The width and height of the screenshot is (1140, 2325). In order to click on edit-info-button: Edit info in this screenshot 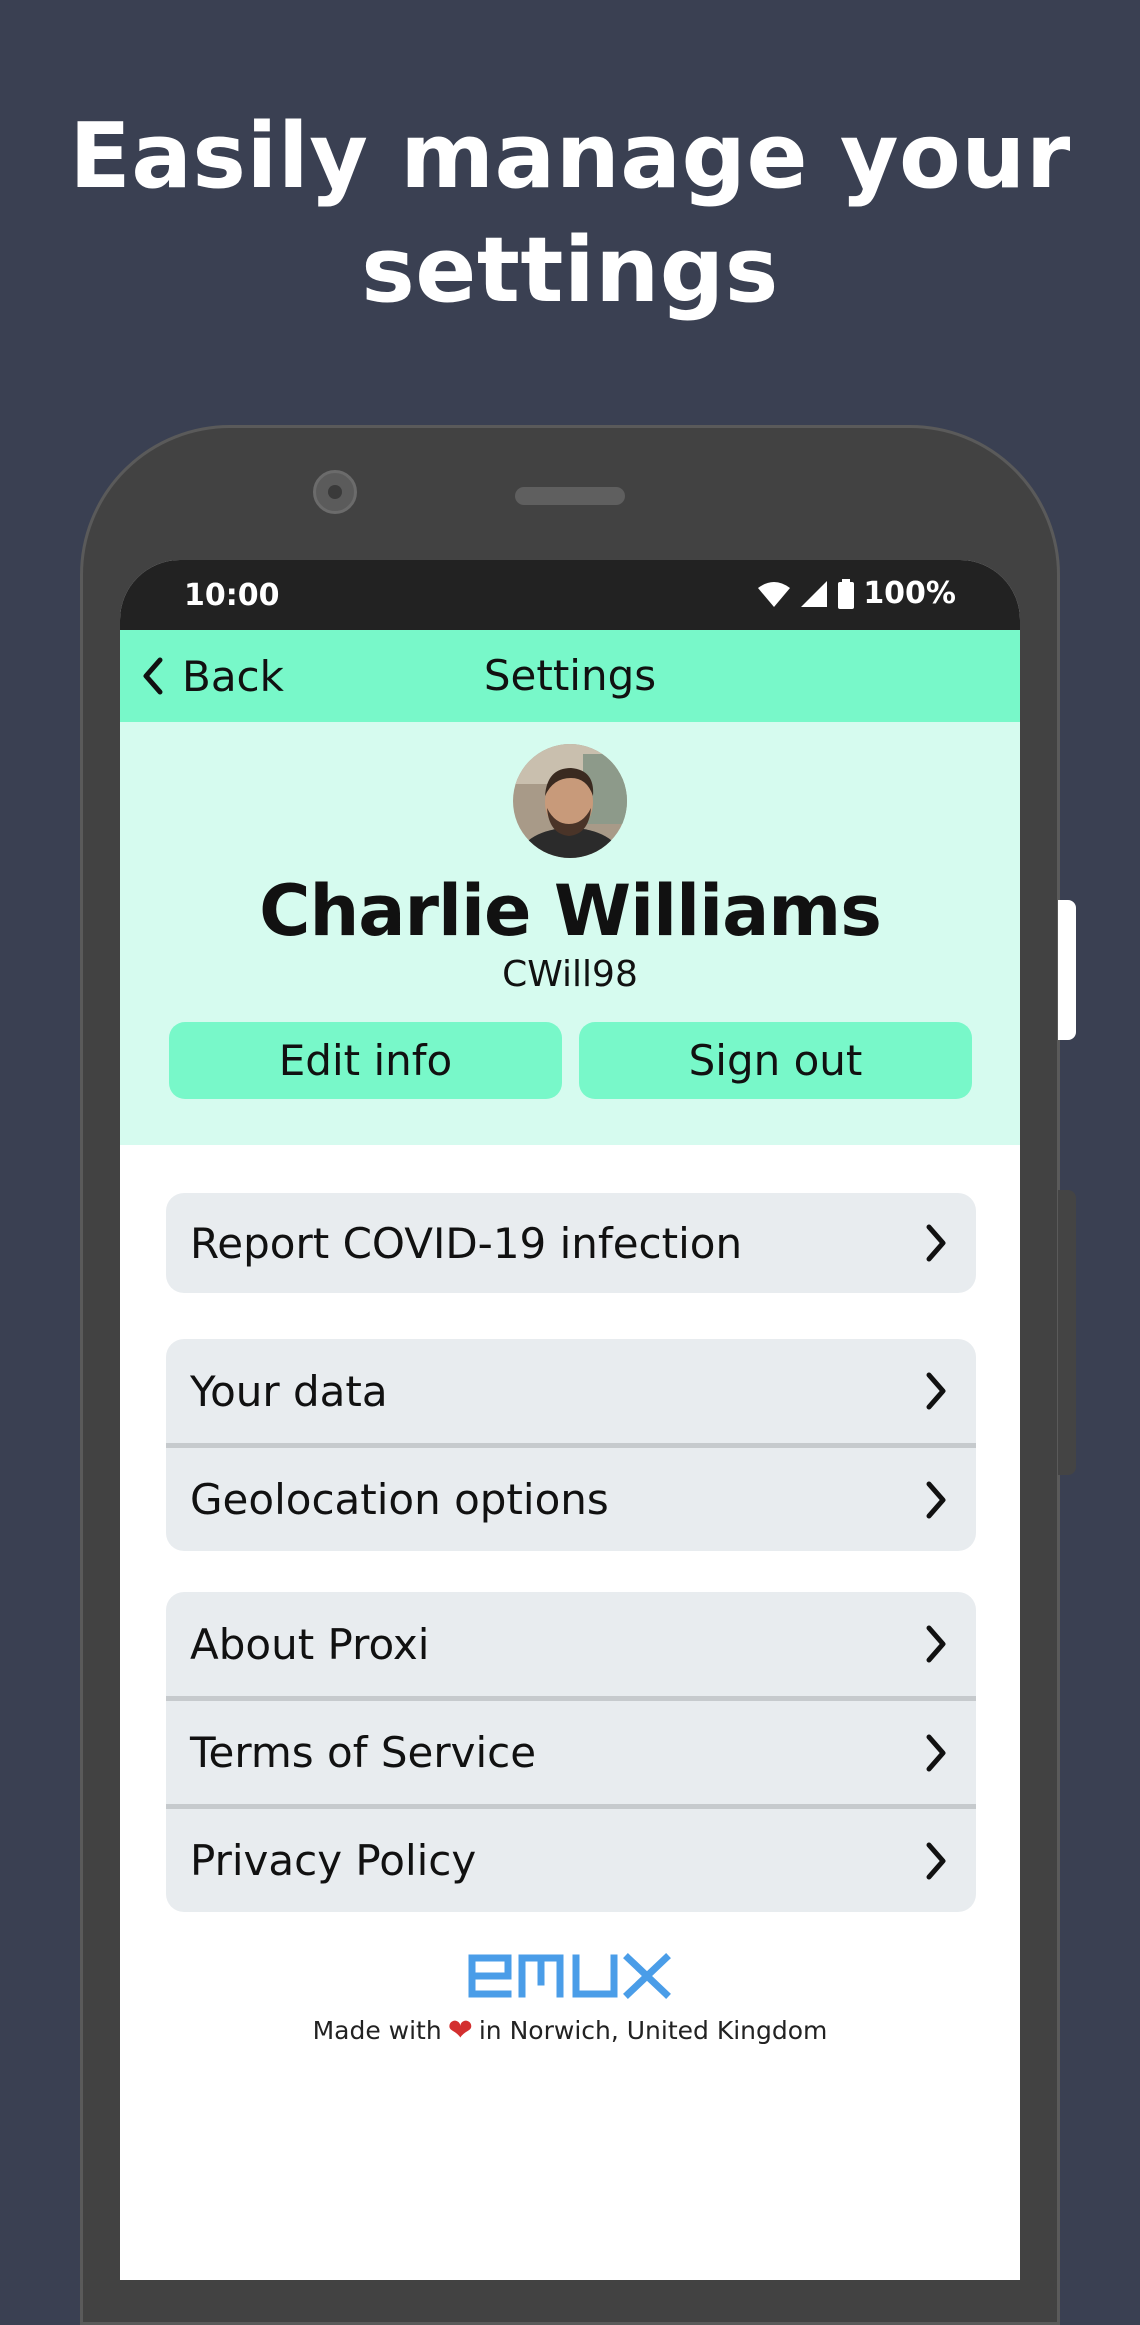, I will do `click(365, 1060)`.